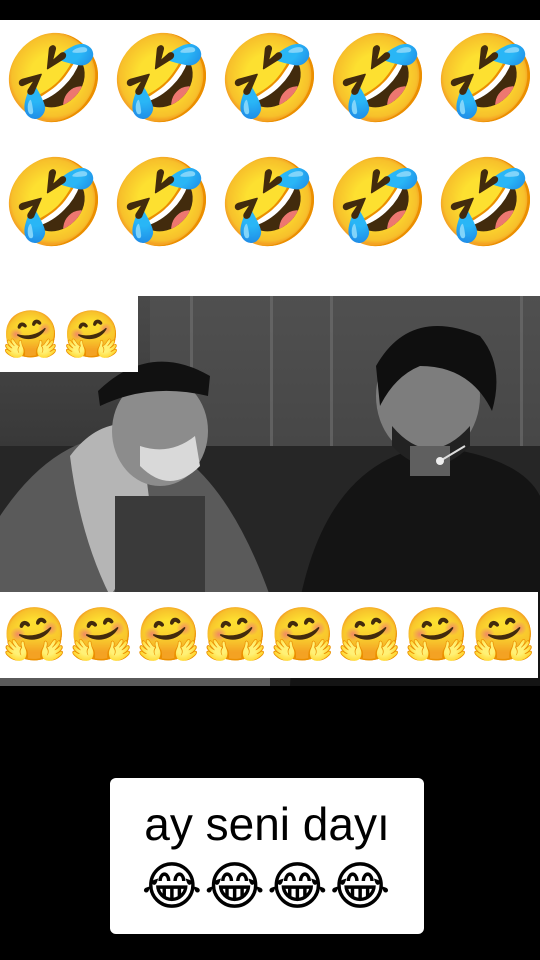 Image resolution: width=540 pixels, height=960 pixels. What do you see at coordinates (267, 856) in the screenshot?
I see `caption-box: ay seni dayı 😂😂😂😂` at bounding box center [267, 856].